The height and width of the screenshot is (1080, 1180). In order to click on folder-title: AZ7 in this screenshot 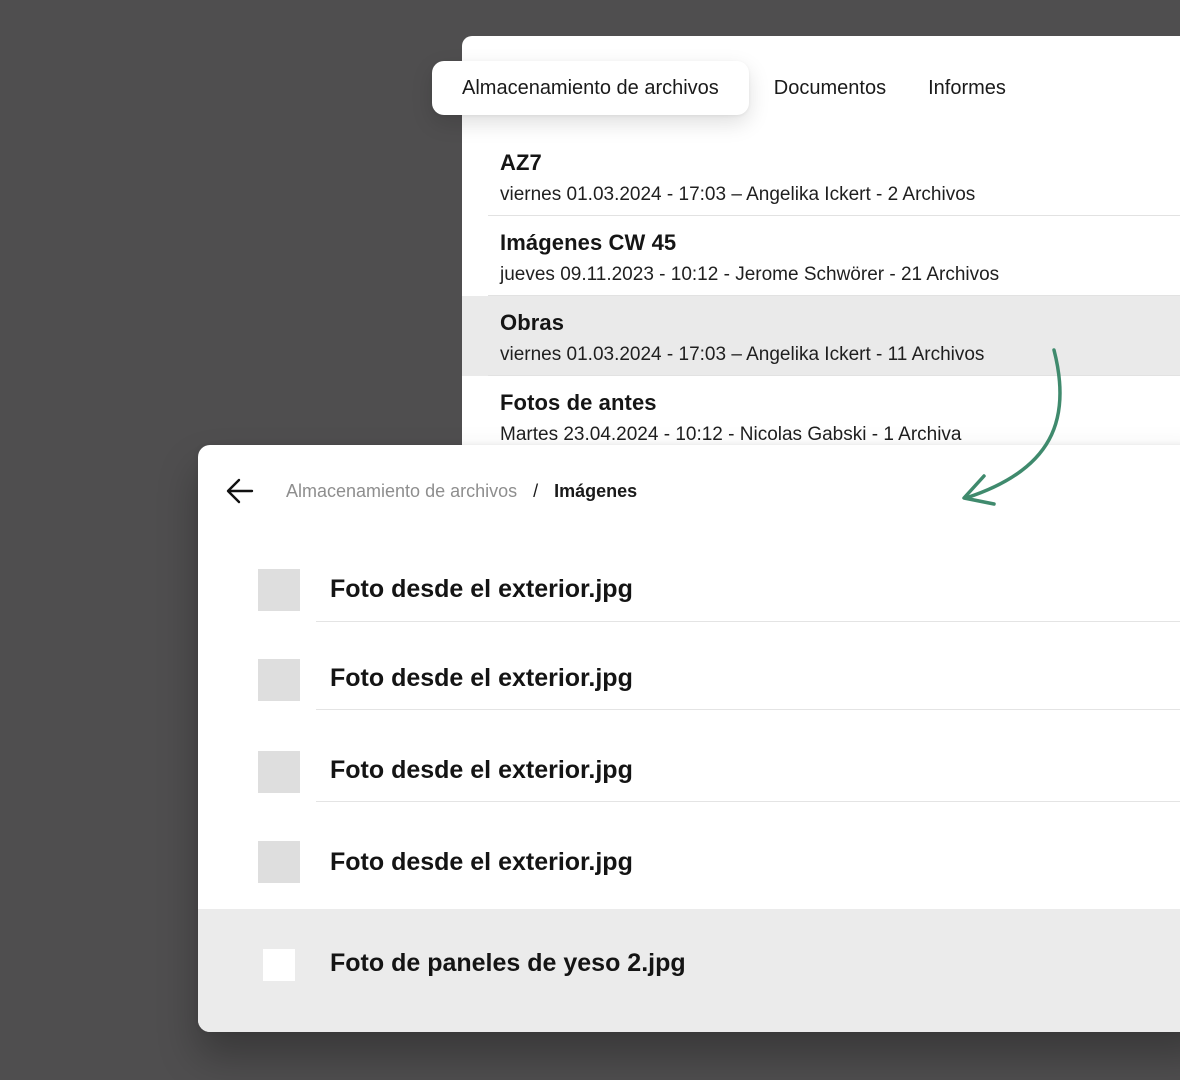, I will do `click(521, 162)`.